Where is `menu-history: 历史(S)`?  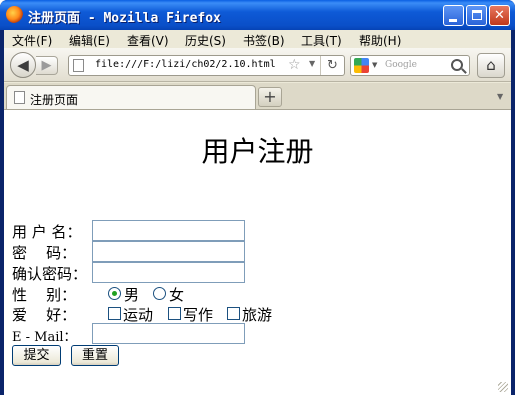
menu-history: 历史(S) is located at coordinates (205, 40).